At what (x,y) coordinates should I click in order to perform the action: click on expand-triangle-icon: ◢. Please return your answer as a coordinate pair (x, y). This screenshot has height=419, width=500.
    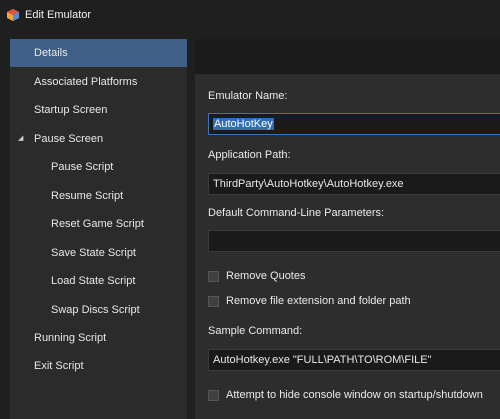
    Looking at the image, I should click on (20, 139).